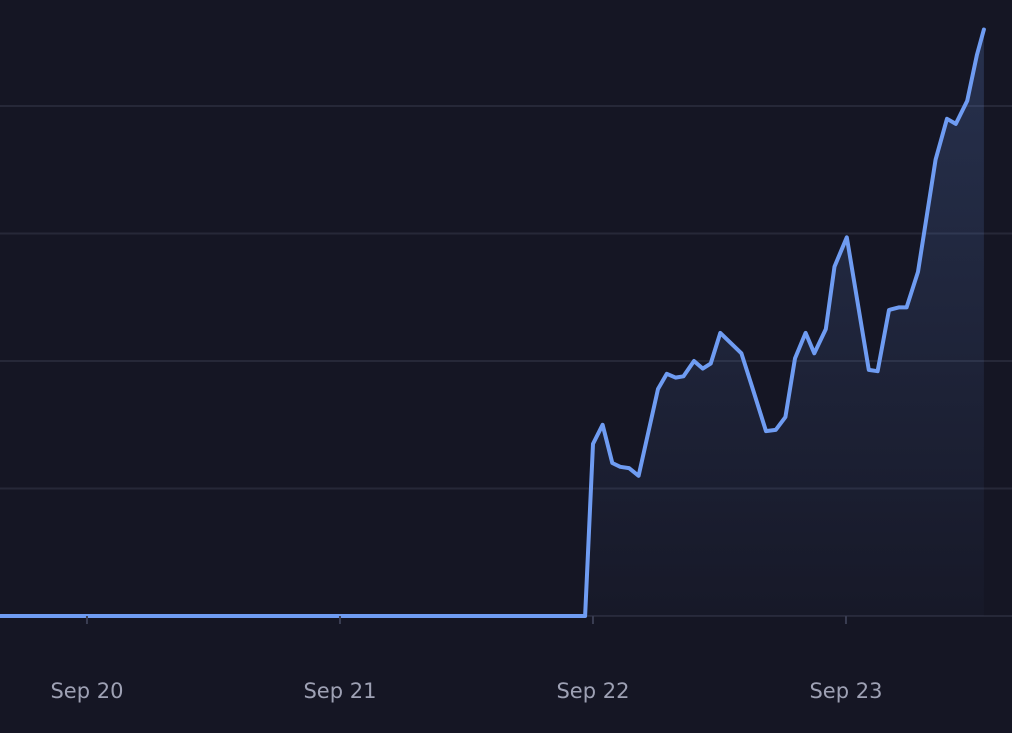 This screenshot has height=733, width=1012. What do you see at coordinates (339, 691) in the screenshot?
I see `x-tick-label-1: Sep 21` at bounding box center [339, 691].